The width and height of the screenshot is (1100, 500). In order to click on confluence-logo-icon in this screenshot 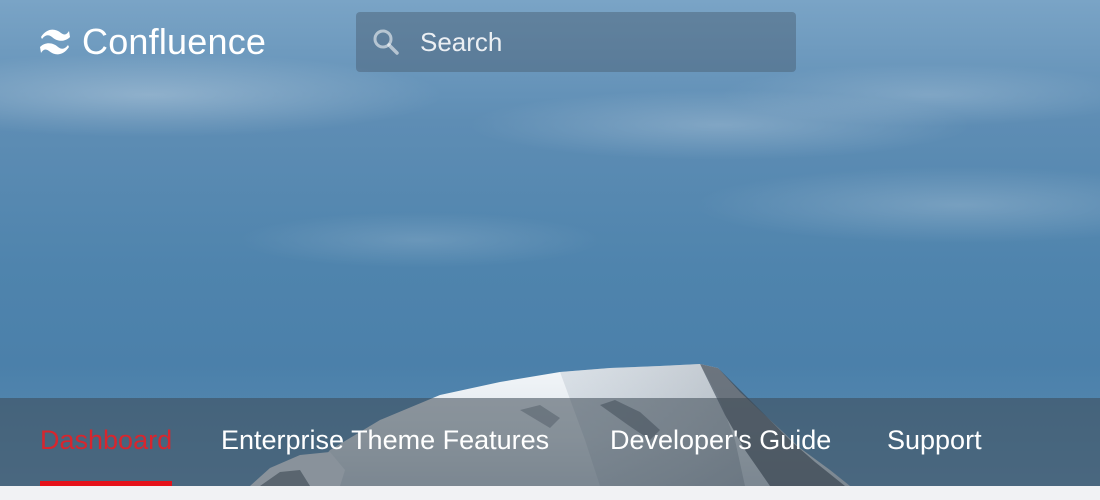, I will do `click(55, 42)`.